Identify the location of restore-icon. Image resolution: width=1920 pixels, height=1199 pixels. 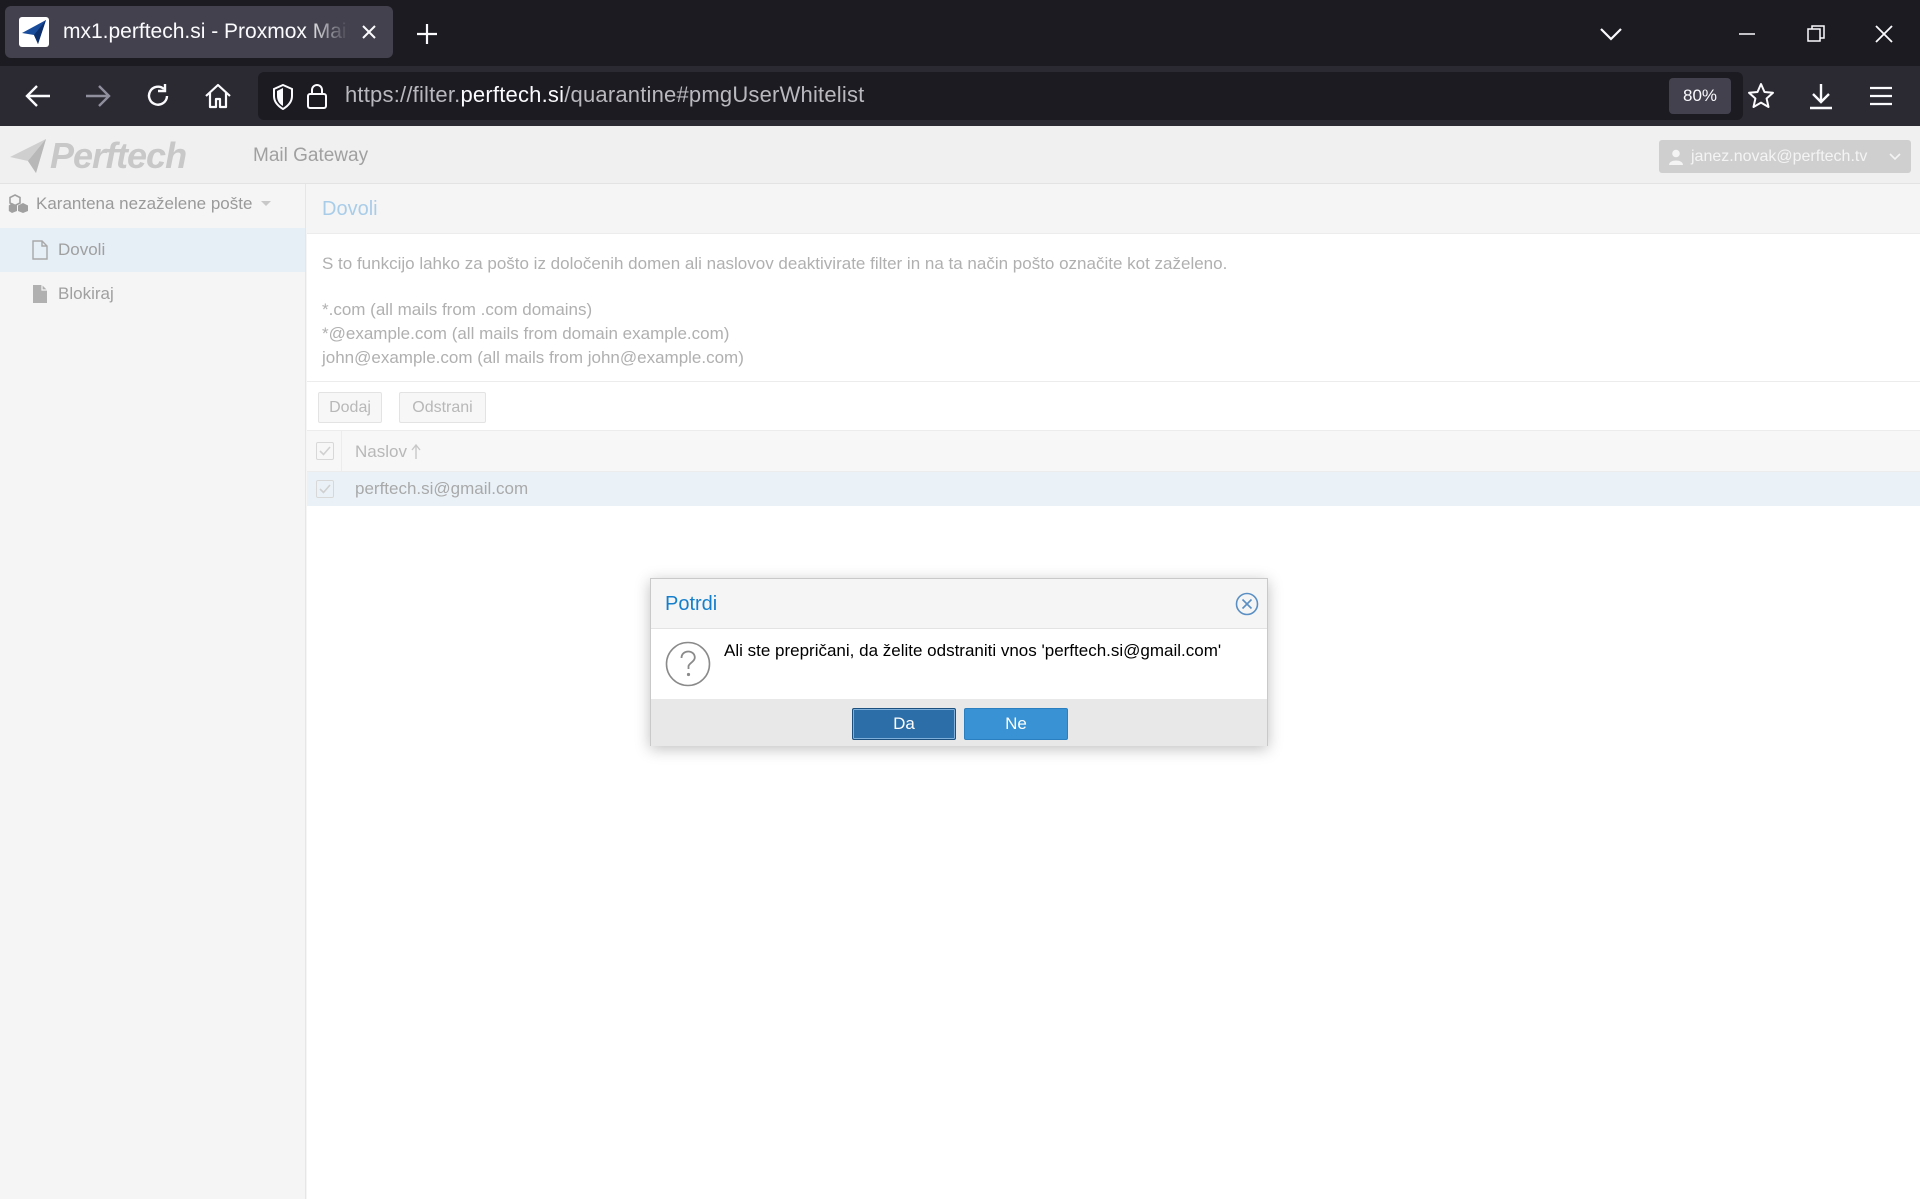
(1816, 34).